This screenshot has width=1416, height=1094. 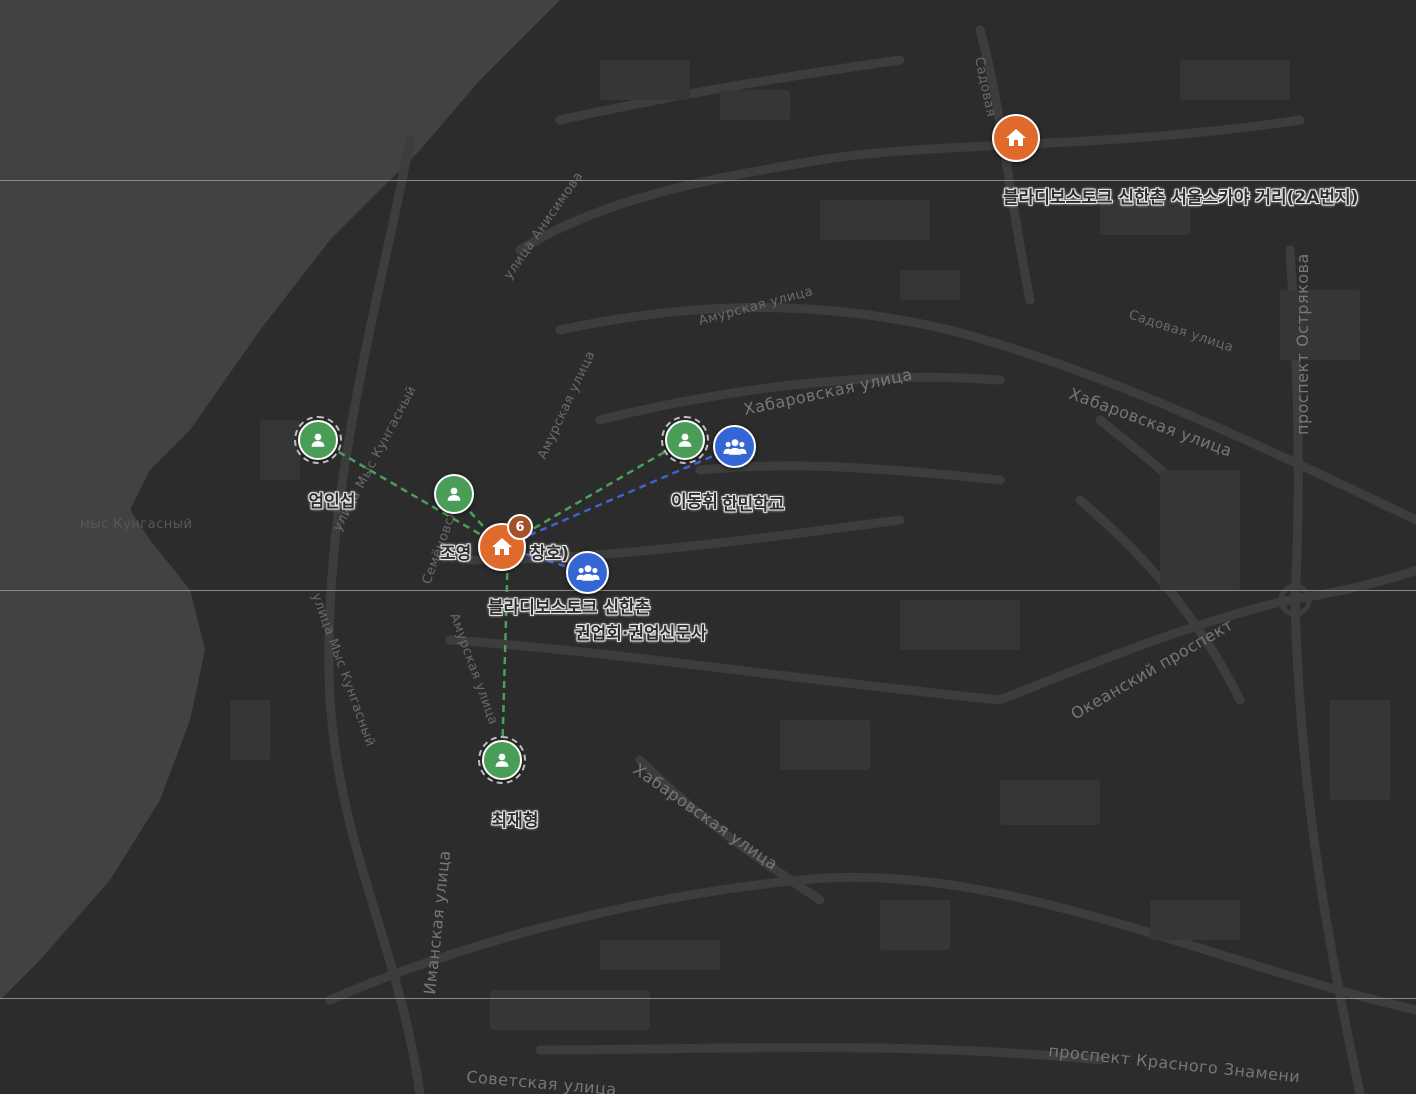 I want to click on person-marker-plain, so click(x=454, y=494).